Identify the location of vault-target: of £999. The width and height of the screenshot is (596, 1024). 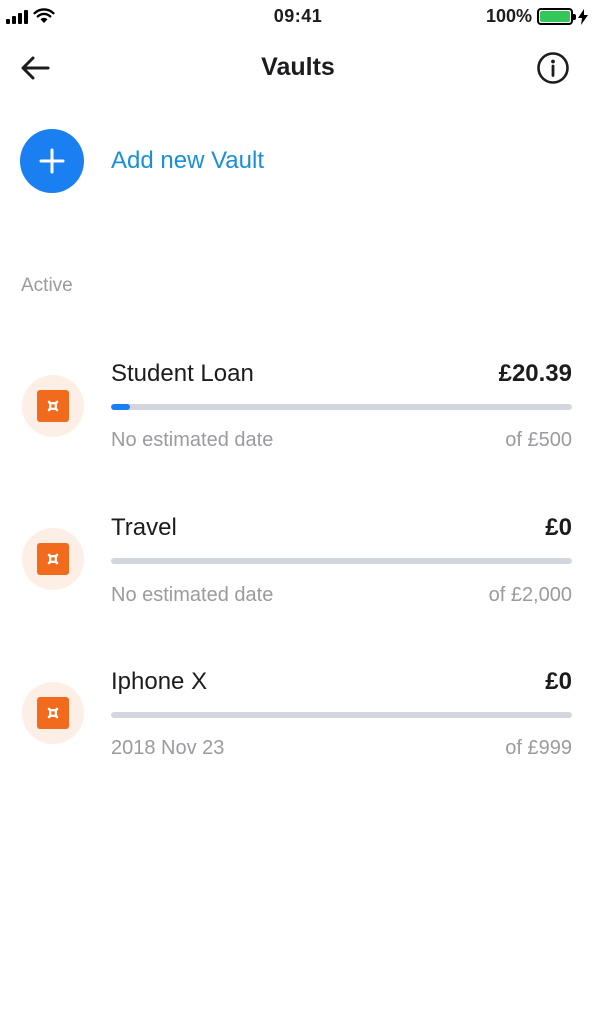
(538, 748).